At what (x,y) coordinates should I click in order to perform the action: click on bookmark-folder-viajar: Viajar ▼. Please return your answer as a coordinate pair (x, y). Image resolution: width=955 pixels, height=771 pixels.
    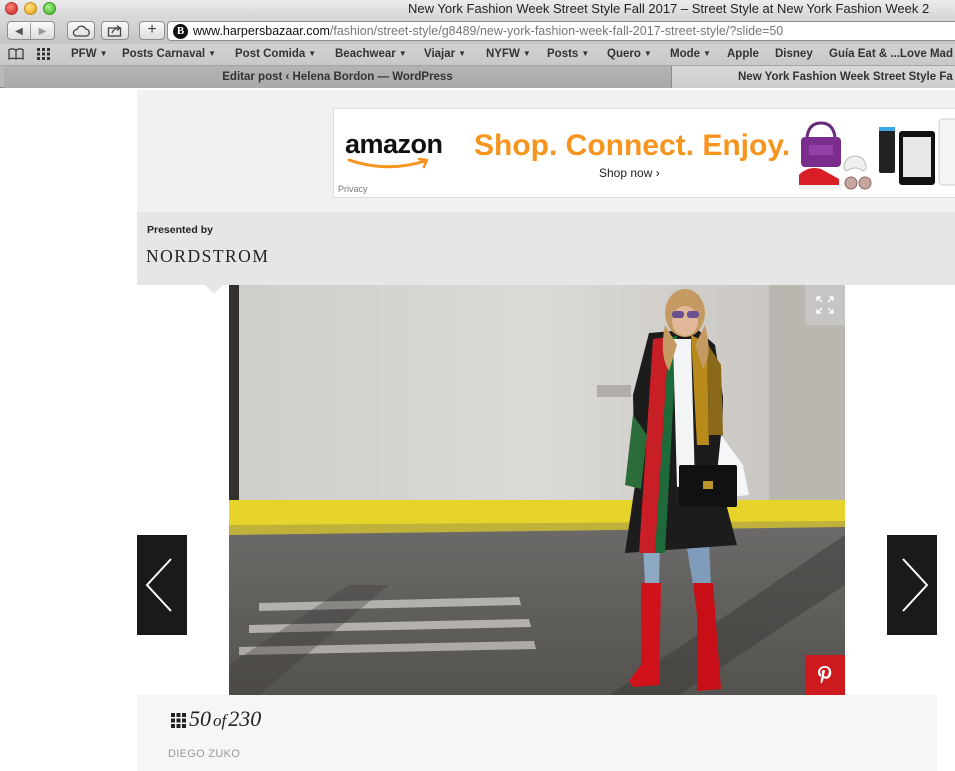
    Looking at the image, I should click on (445, 54).